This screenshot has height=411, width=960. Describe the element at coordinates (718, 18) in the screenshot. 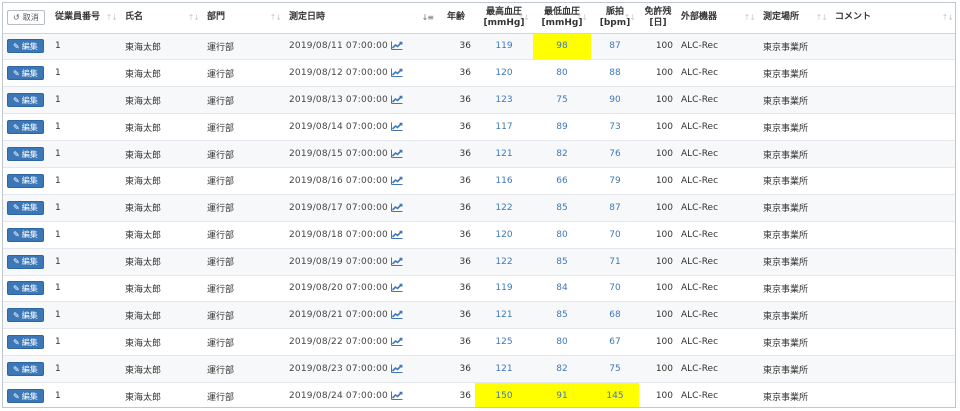

I see `header-device: 外部機器 ↑↓` at that location.